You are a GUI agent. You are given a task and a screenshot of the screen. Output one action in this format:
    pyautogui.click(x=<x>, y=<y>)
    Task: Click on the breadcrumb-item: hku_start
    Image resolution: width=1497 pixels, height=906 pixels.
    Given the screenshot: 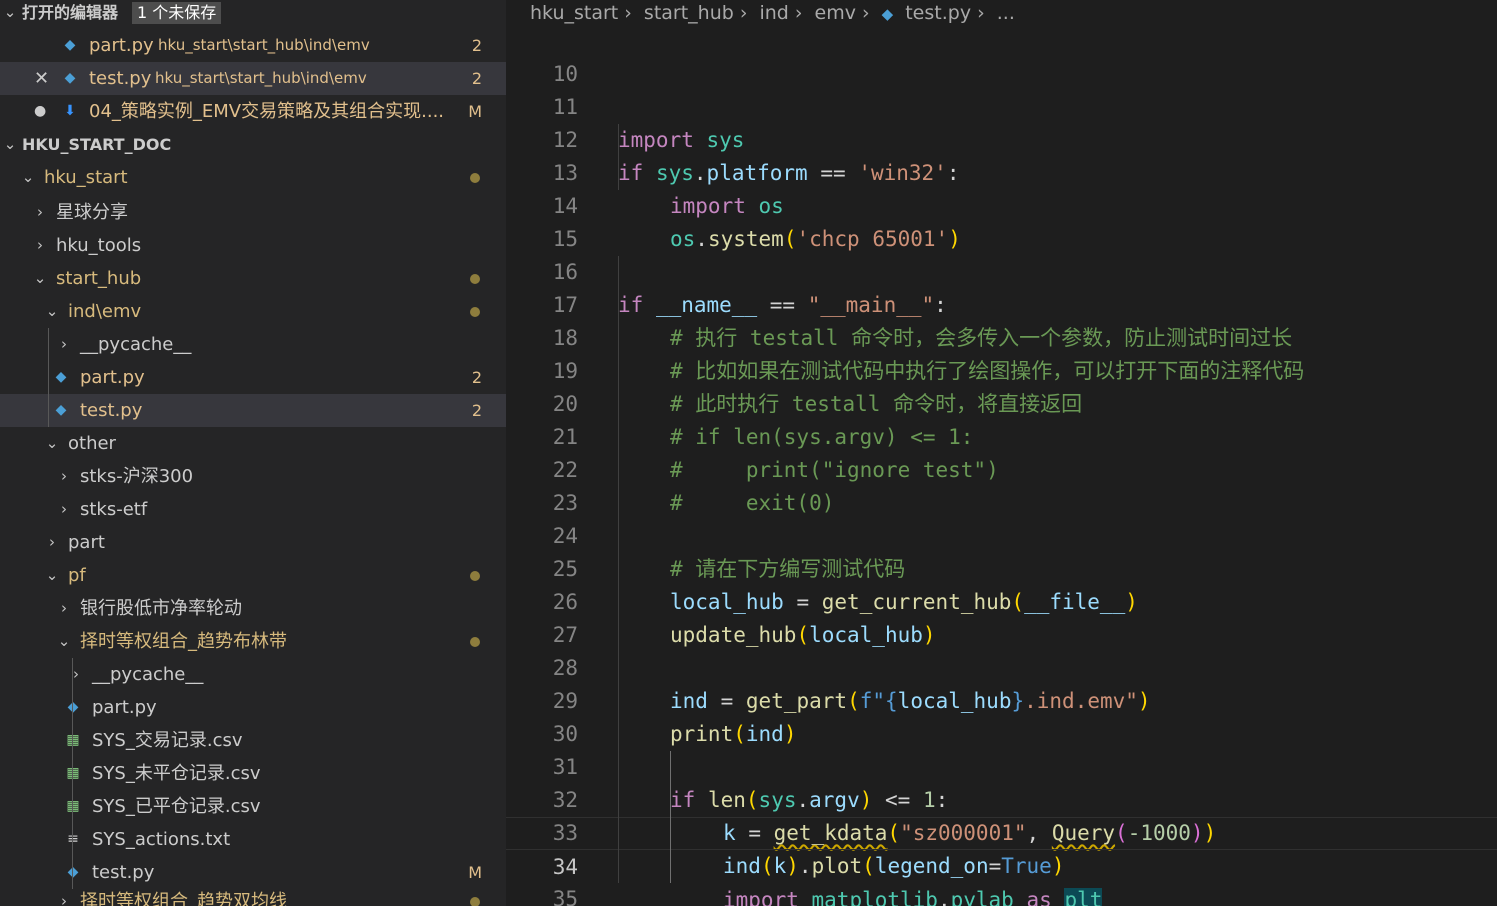 What is the action you would take?
    pyautogui.click(x=574, y=13)
    